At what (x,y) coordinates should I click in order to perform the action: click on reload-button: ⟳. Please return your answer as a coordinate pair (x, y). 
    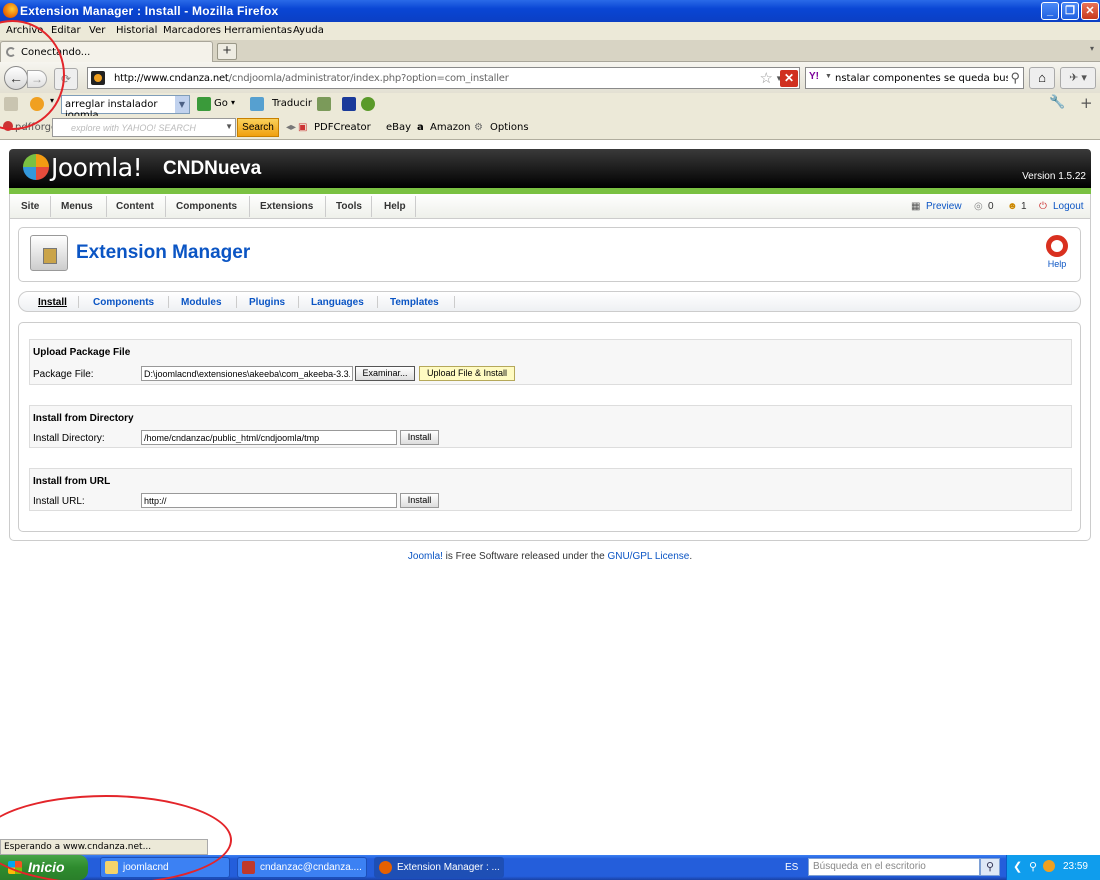
    Looking at the image, I should click on (66, 79).